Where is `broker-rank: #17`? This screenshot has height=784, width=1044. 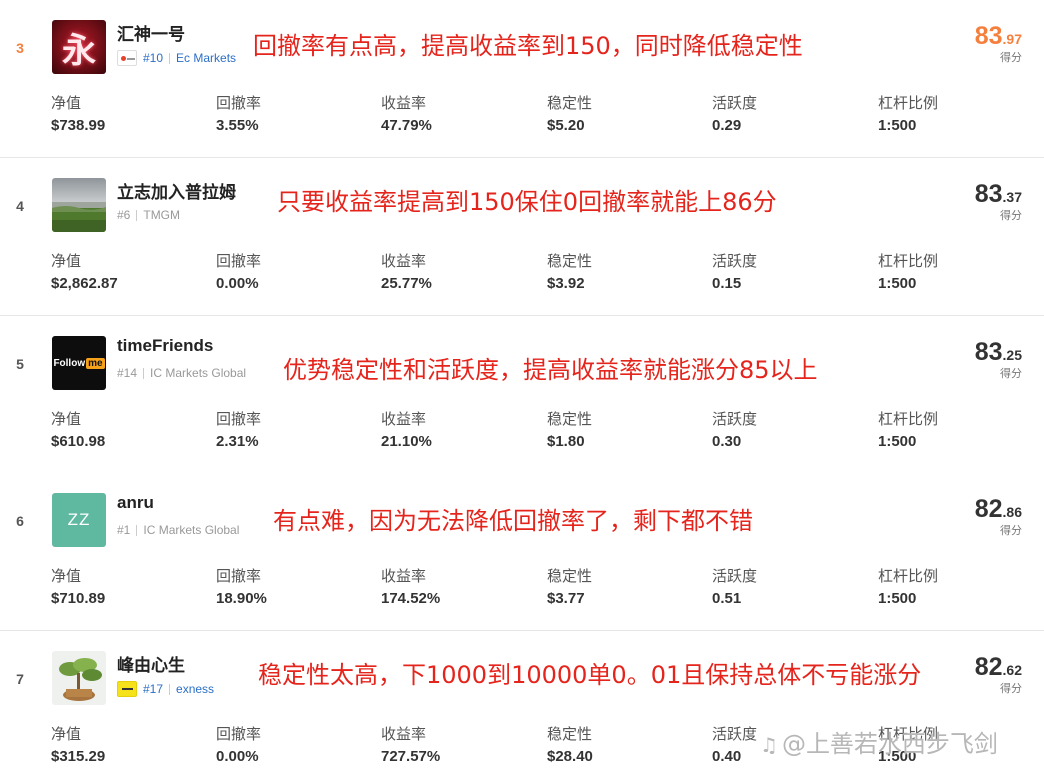 broker-rank: #17 is located at coordinates (153, 689).